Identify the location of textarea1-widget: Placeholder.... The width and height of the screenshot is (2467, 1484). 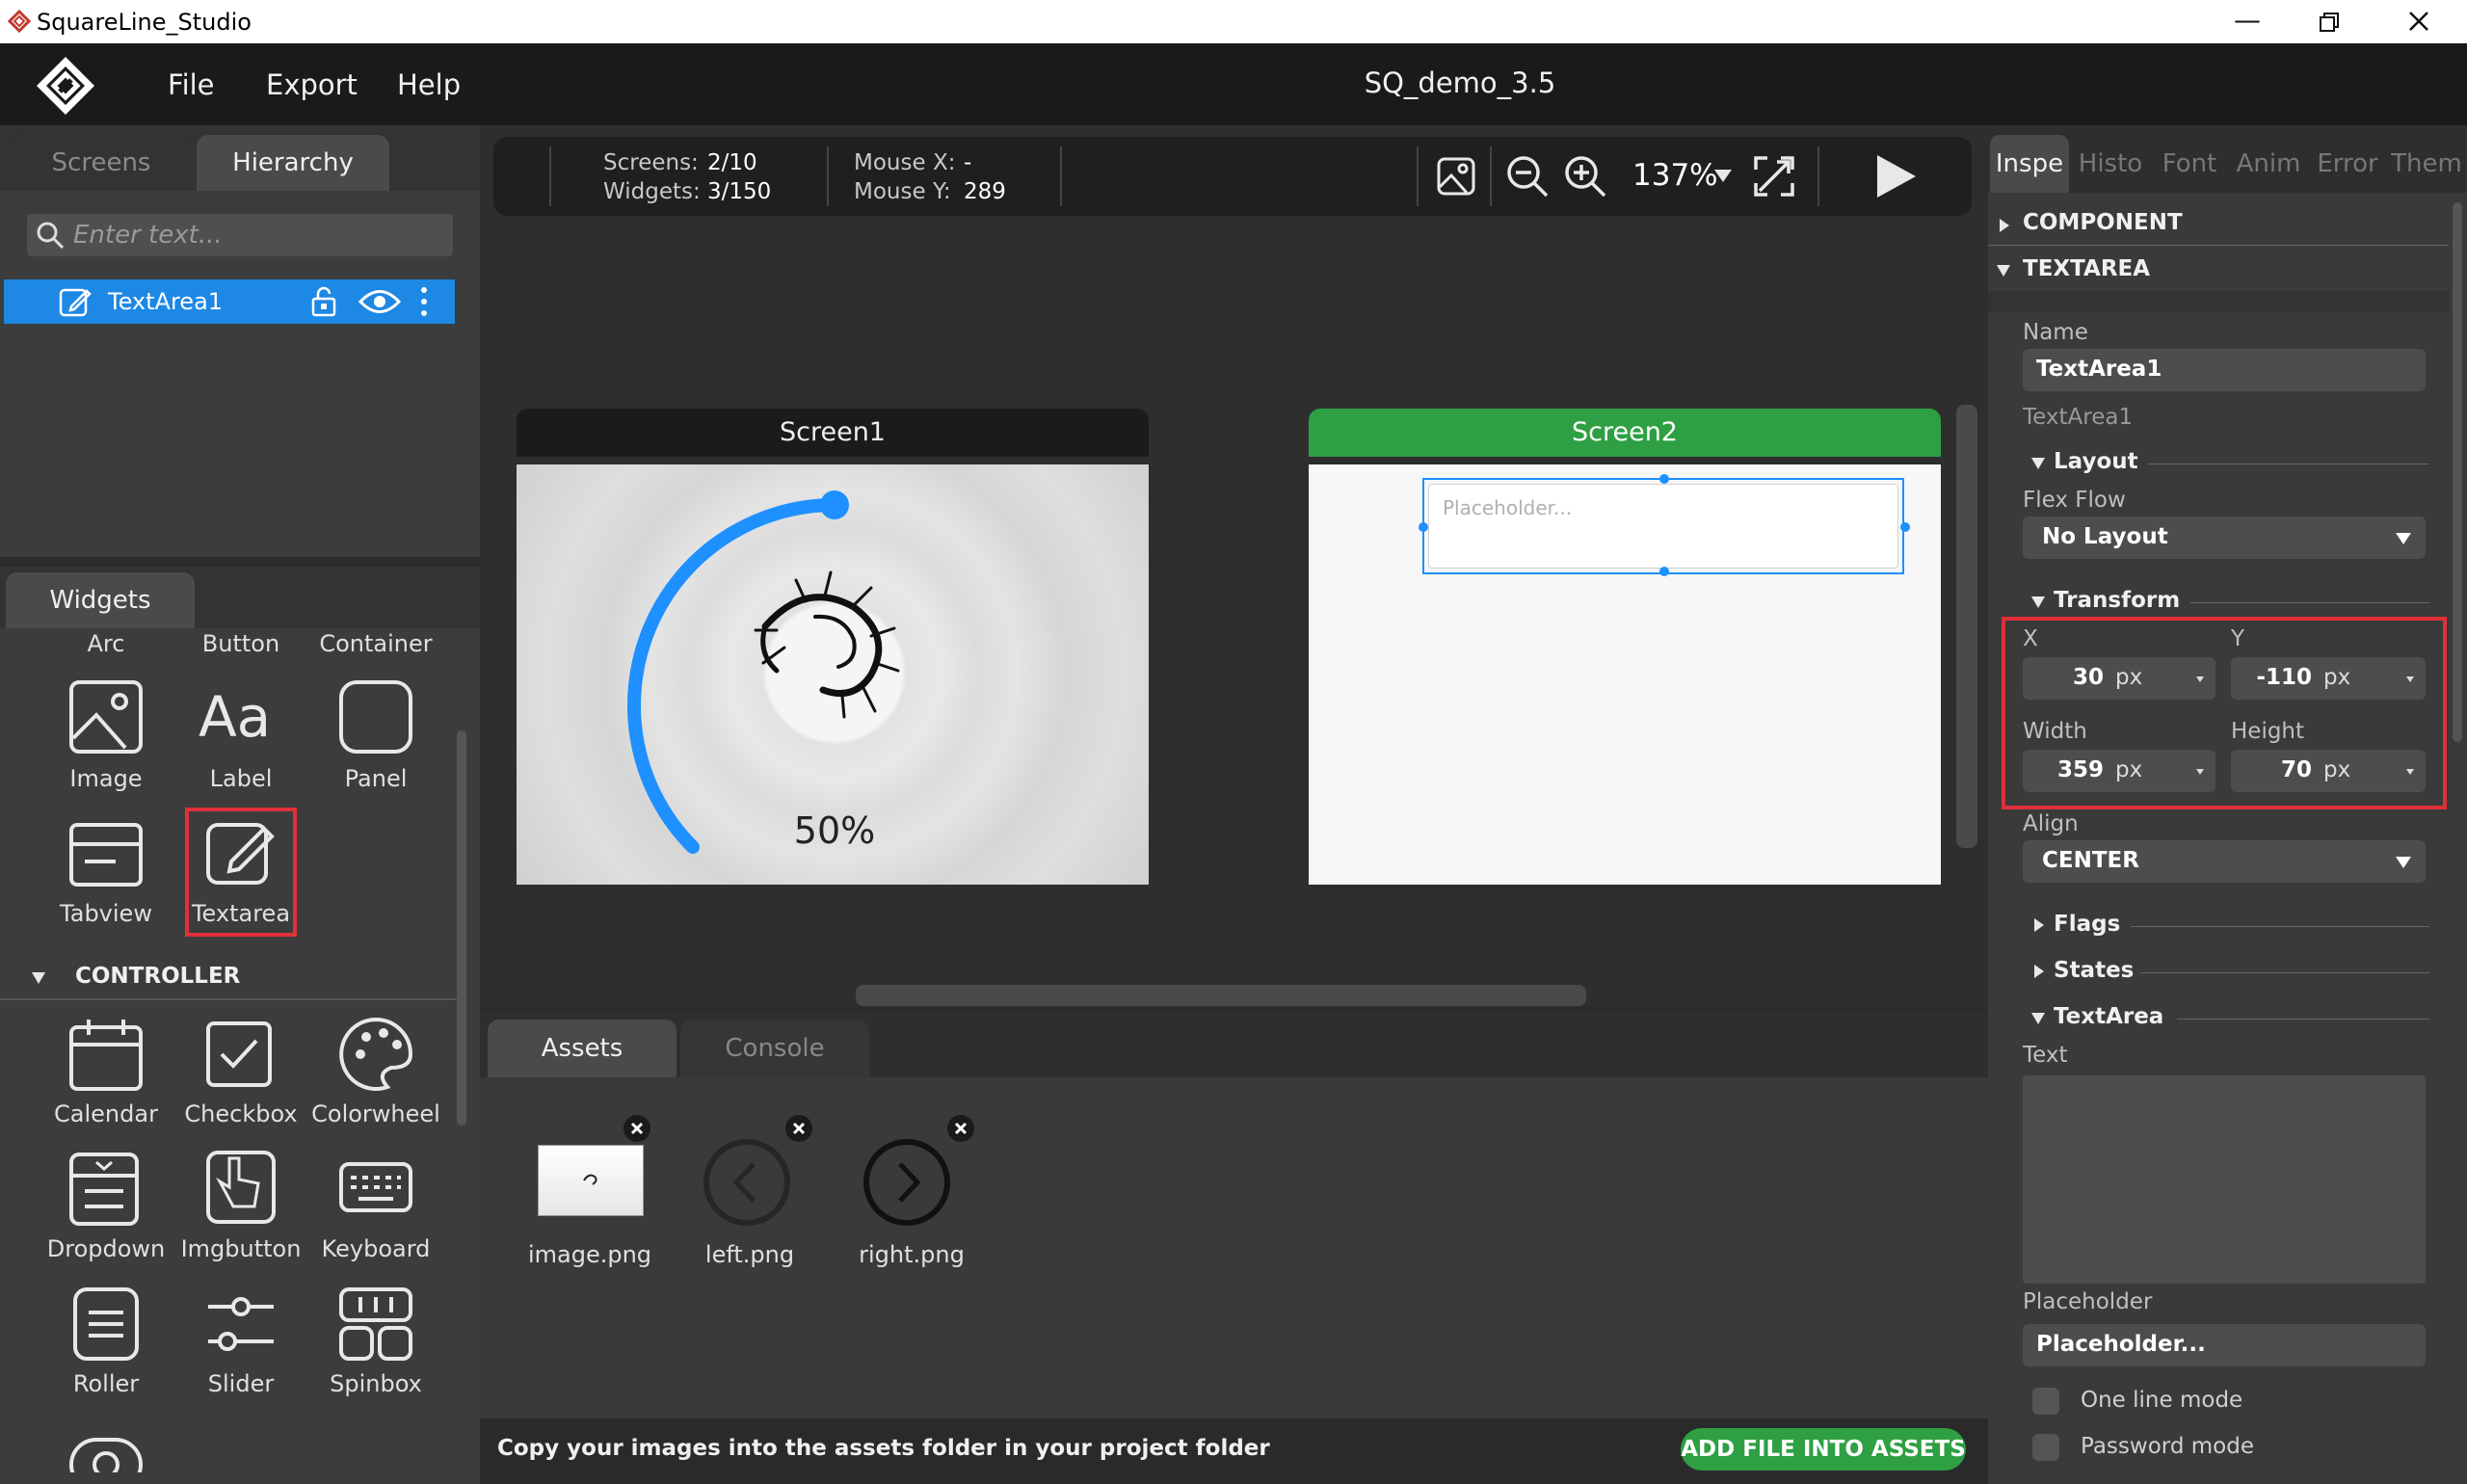
(1663, 526).